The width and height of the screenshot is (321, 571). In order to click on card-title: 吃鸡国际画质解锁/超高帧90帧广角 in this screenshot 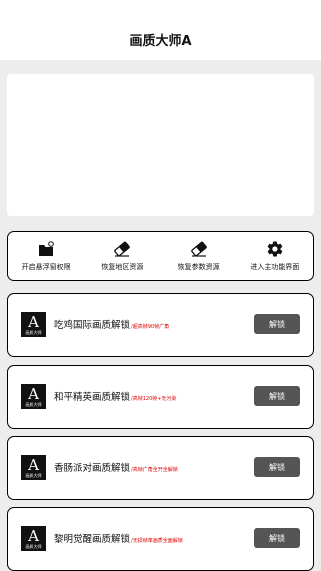, I will do `click(112, 325)`.